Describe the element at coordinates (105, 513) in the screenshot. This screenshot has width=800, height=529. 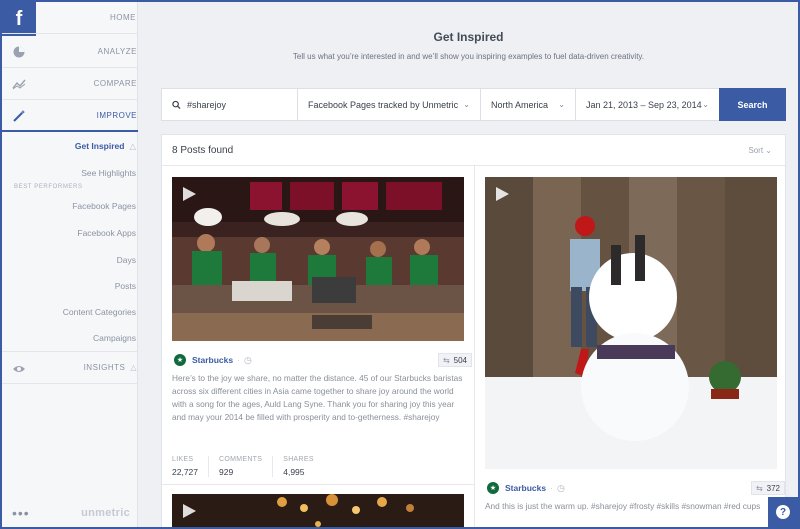
I see `unmetric-logo: unmetric` at that location.